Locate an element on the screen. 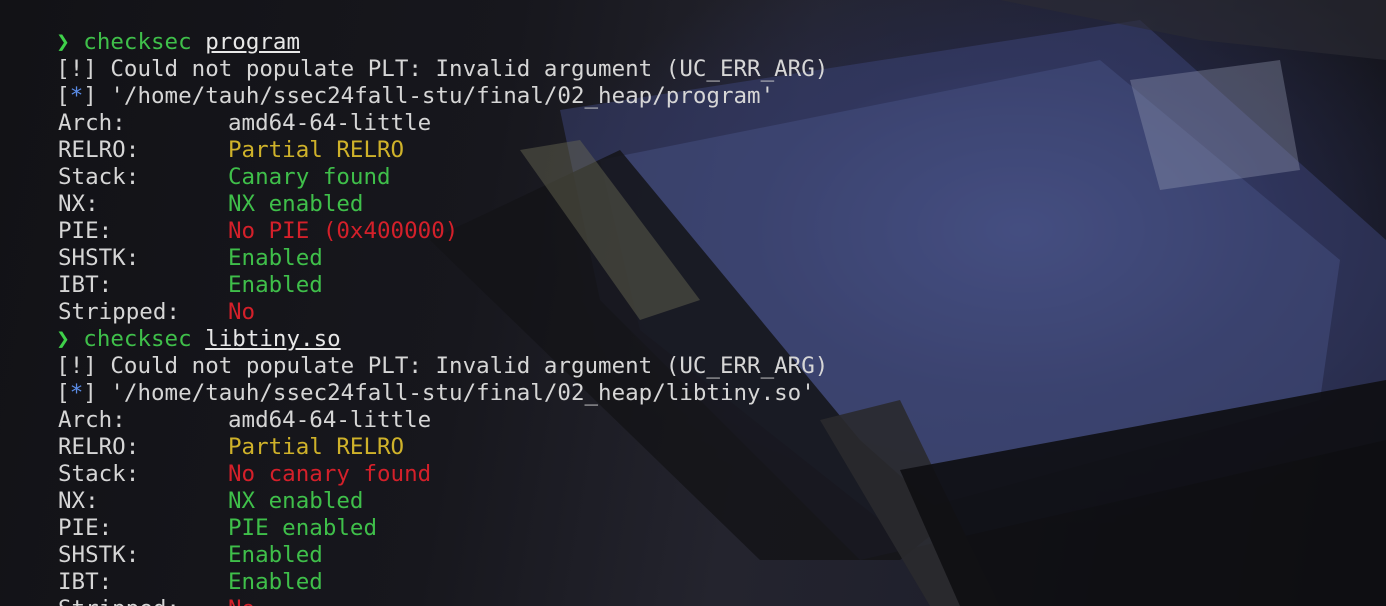 This screenshot has width=1386, height=606. prop-row-stripped: Stripped: No is located at coordinates (352, 587).